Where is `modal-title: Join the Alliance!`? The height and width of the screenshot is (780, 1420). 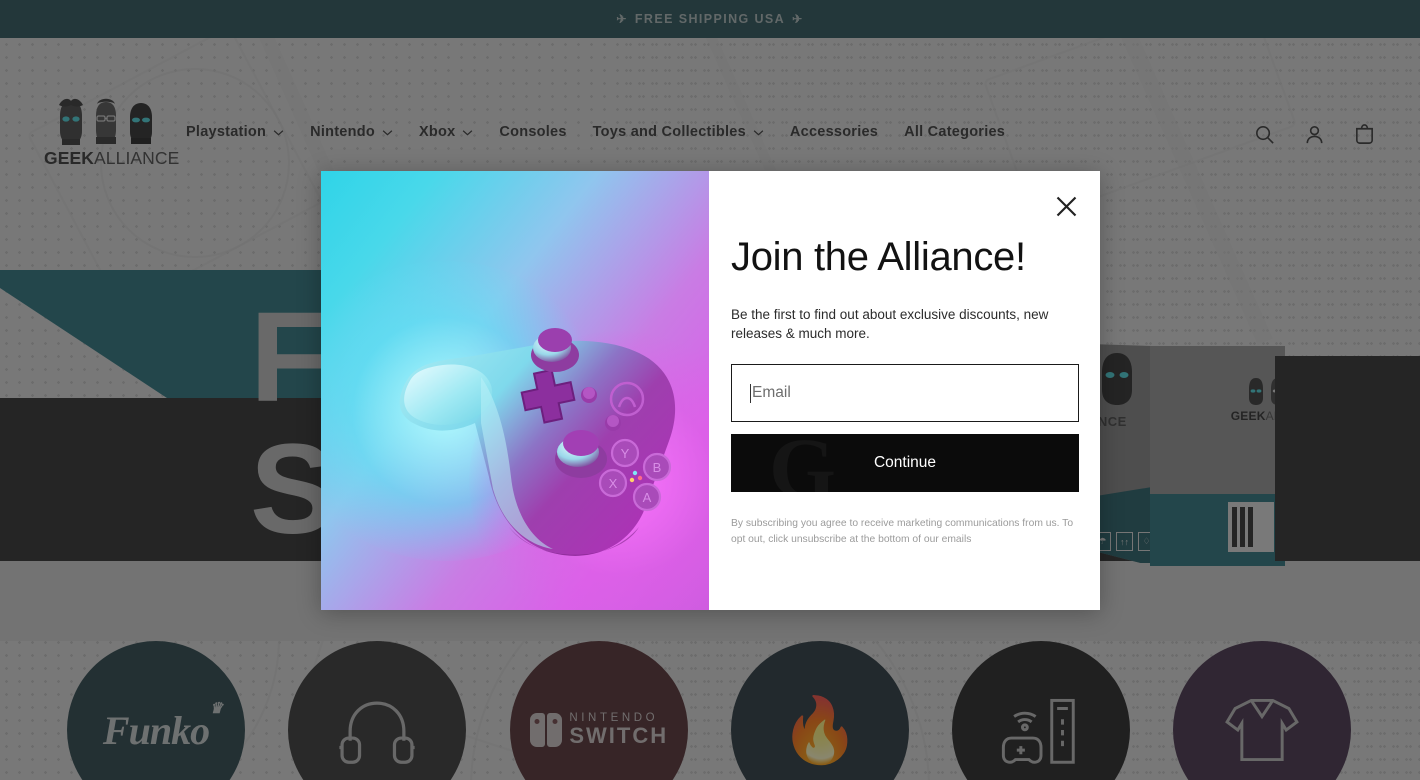
modal-title: Join the Alliance! is located at coordinates (878, 257).